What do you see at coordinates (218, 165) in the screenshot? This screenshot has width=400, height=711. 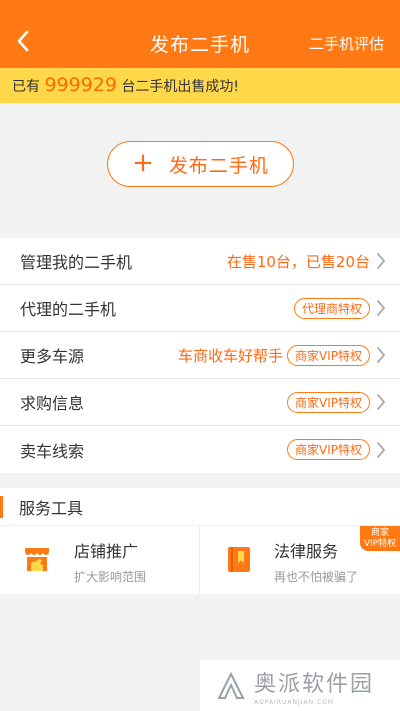 I see `publish-label: 发布二手机` at bounding box center [218, 165].